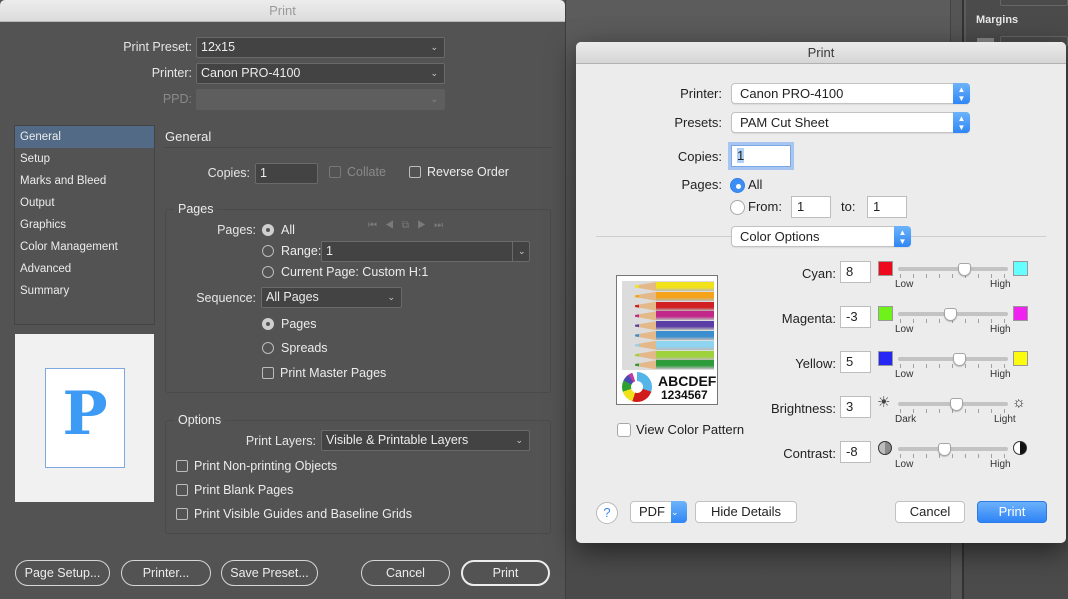  I want to click on contrast-input: -8, so click(855, 452).